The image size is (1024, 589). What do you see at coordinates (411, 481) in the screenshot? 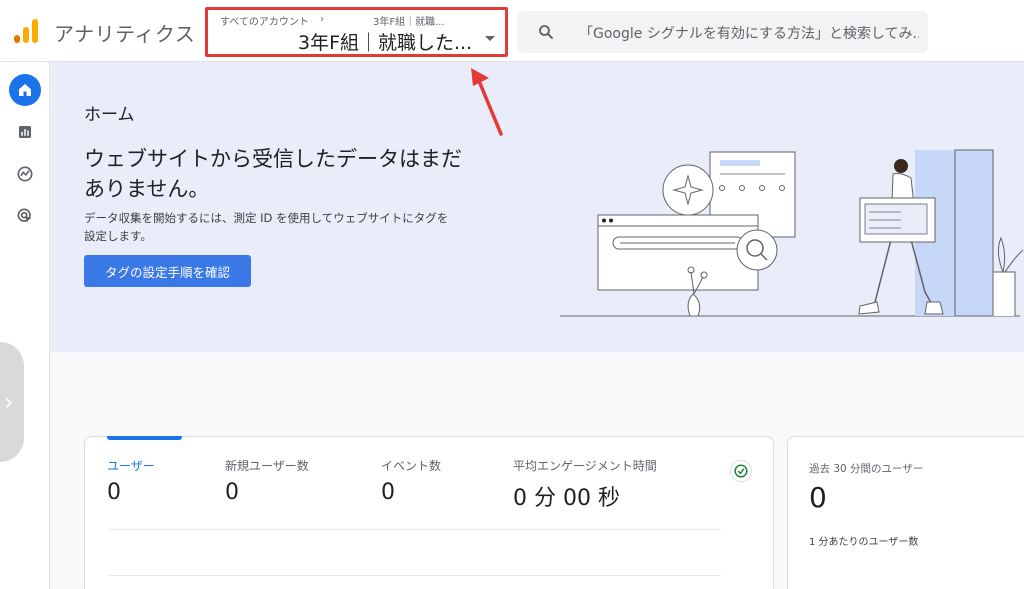
I see `metric-events: イベント数 0` at bounding box center [411, 481].